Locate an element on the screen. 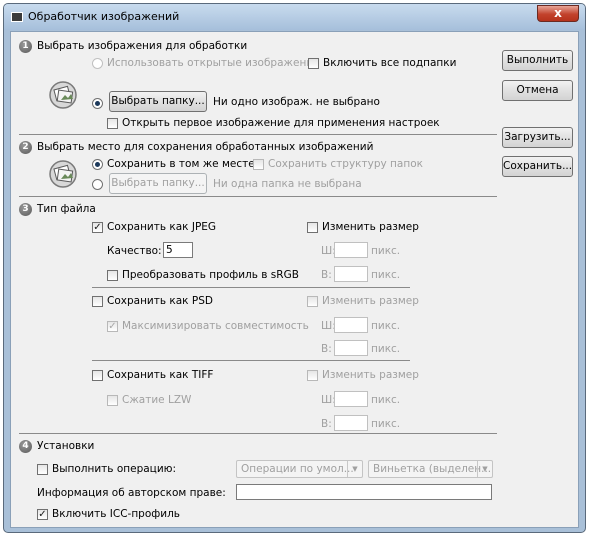 The height and width of the screenshot is (536, 589). use-open-images-radio is located at coordinates (97, 63).